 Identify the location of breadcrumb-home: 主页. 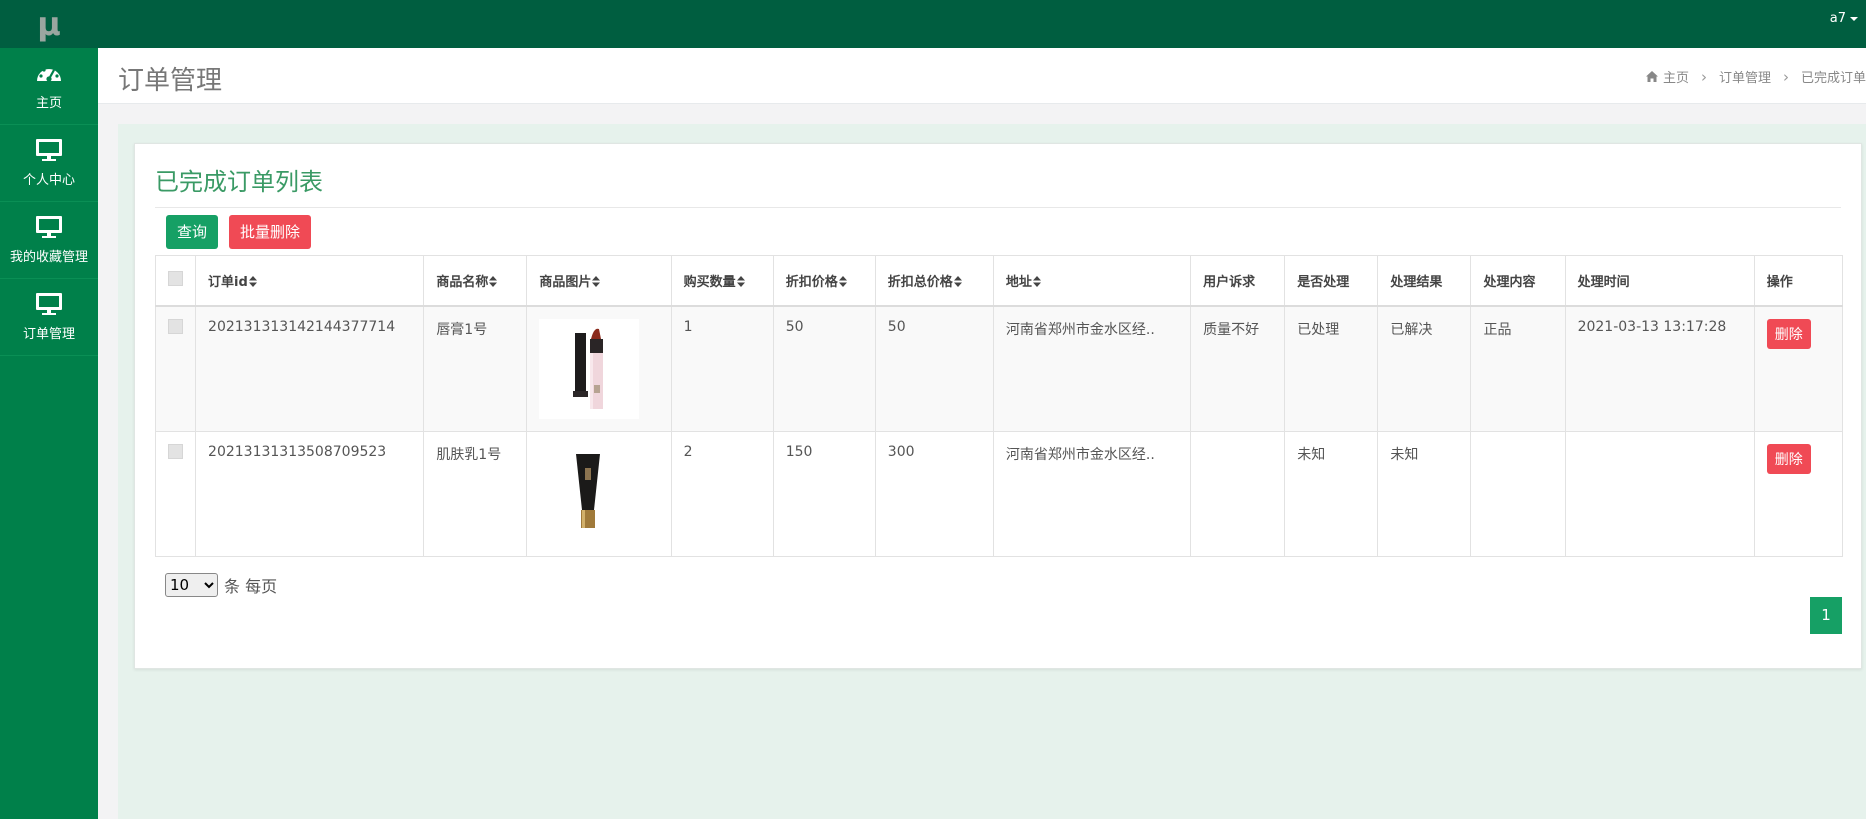
(1676, 76).